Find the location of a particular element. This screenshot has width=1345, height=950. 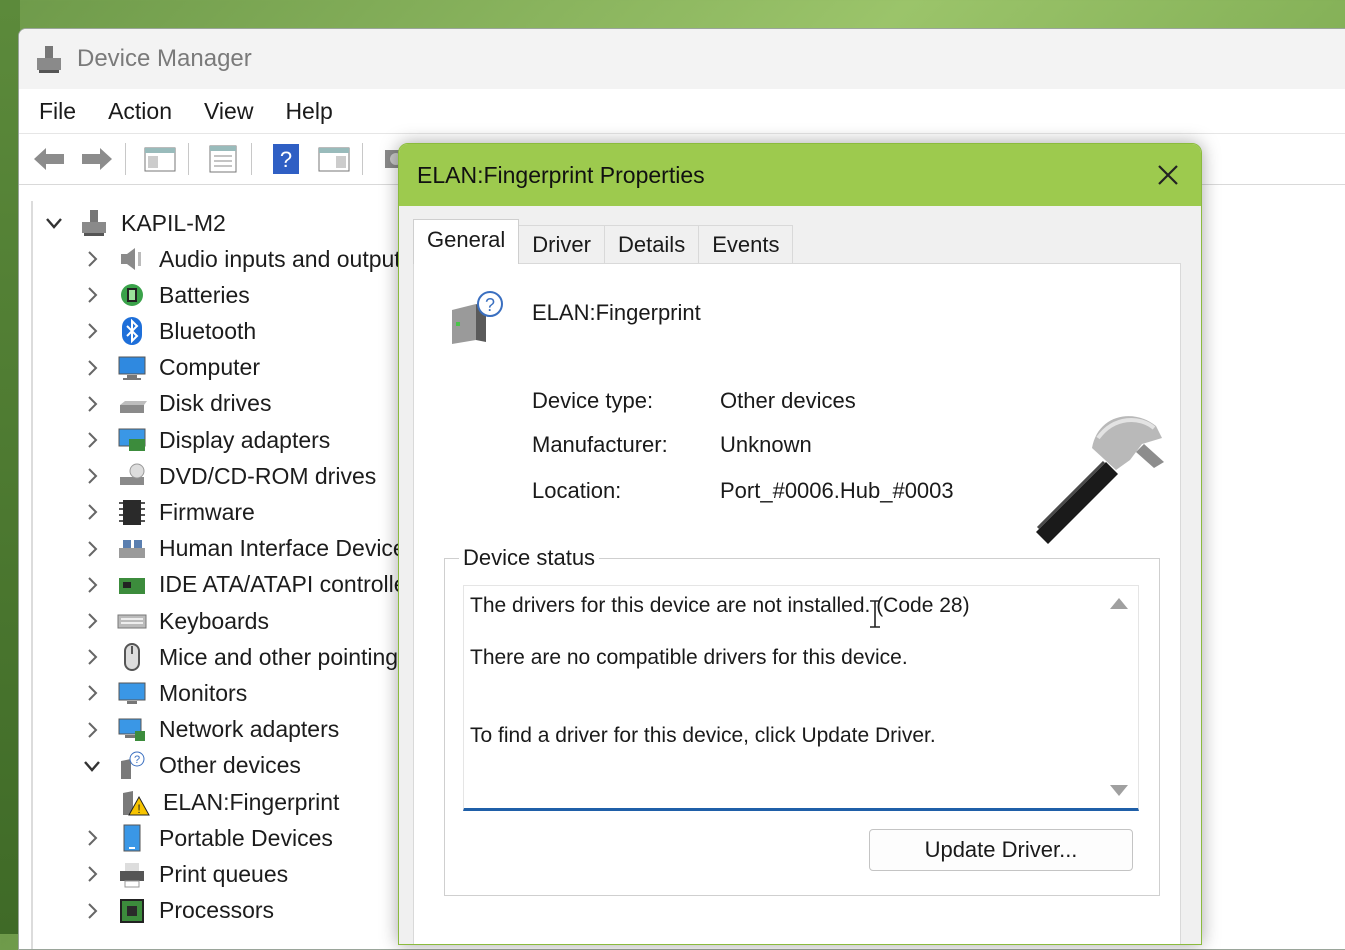

tree-item: Display adapters is located at coordinates (205, 440).